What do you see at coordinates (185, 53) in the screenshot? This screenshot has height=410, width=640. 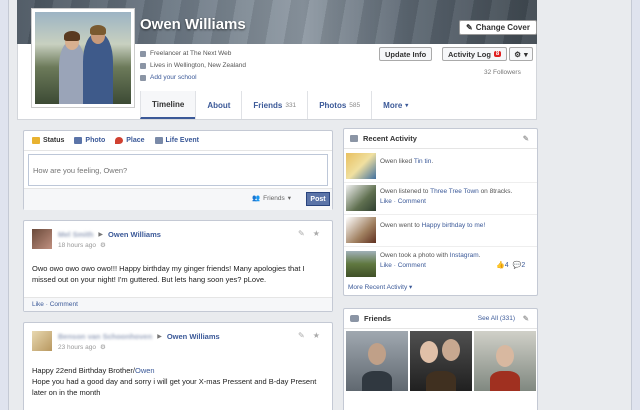 I see `info-work: Freelancer at The Next Web` at bounding box center [185, 53].